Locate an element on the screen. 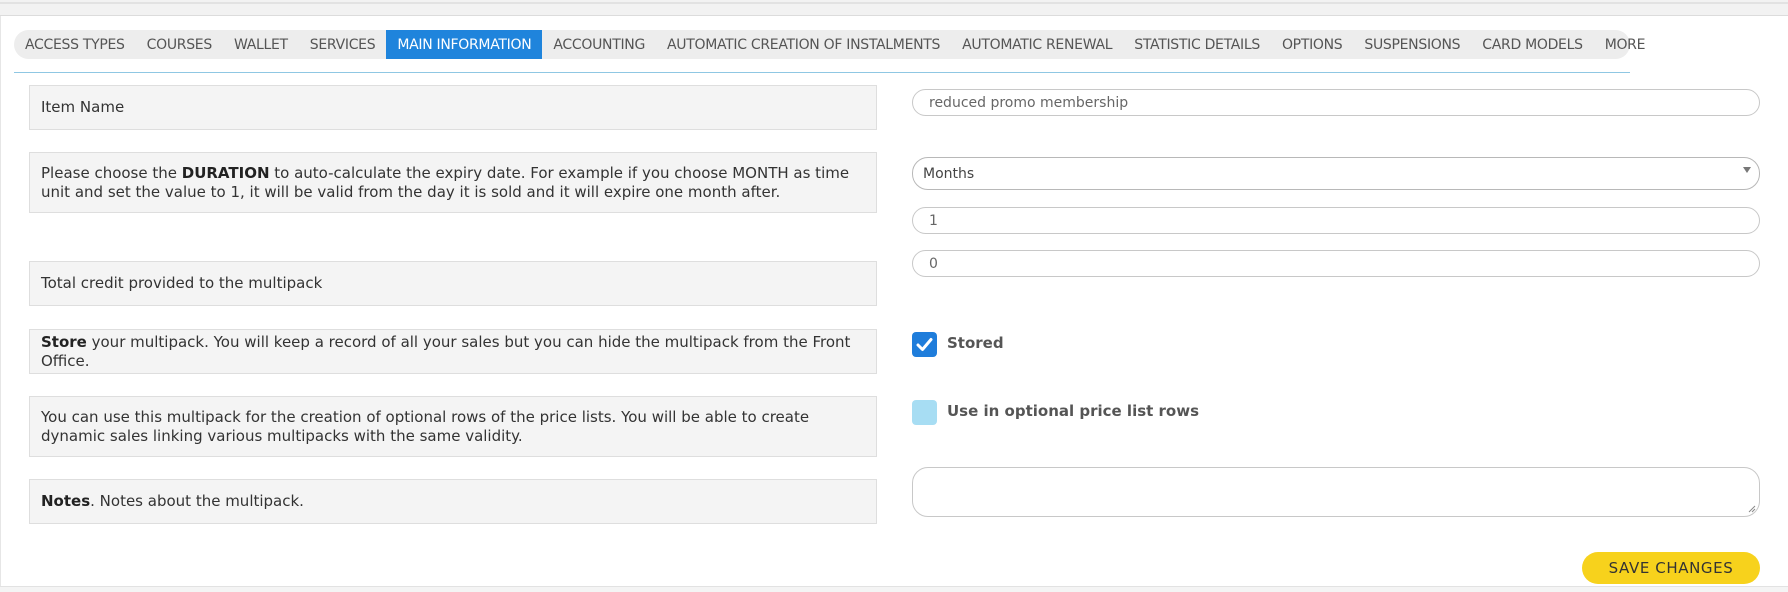 Image resolution: width=1788 pixels, height=592 pixels. tab-statistic-details: STATISTIC DETAILS is located at coordinates (1197, 44).